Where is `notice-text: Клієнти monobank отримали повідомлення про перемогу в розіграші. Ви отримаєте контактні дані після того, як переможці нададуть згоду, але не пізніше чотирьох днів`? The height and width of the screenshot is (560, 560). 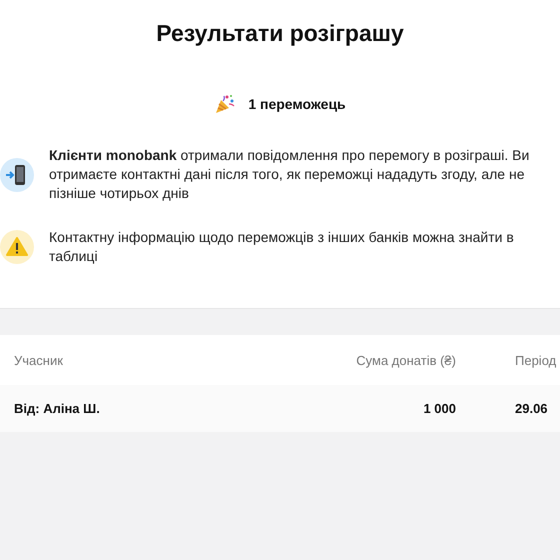
notice-text: Клієнти monobank отримали повідомлення про перемогу в розіграші. Ви отримаєте контактні дані після того, як переможці нададуть згоду, але не пізніше чотирьох днів is located at coordinates (289, 174).